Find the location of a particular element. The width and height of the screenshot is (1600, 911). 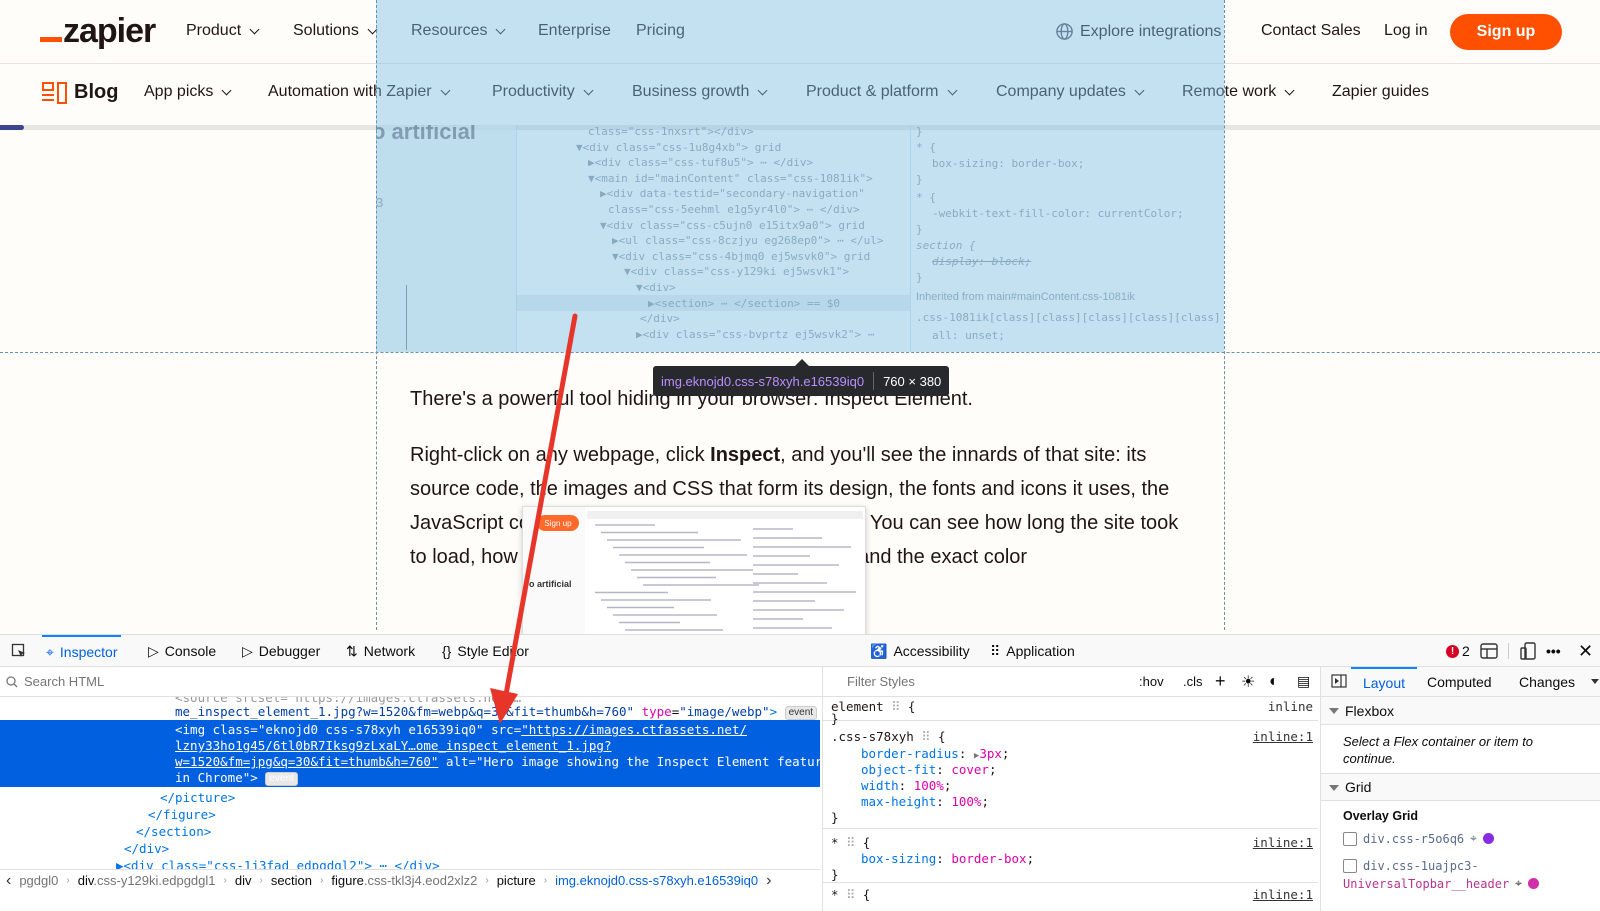

declaration: width: 100%; is located at coordinates (906, 786).